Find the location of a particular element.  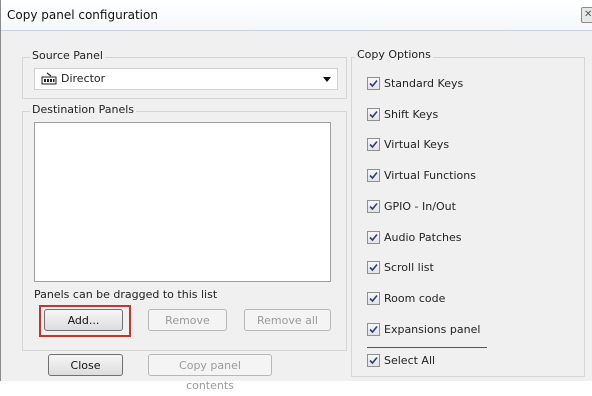

copy-option-label: Standard Keys is located at coordinates (424, 83).